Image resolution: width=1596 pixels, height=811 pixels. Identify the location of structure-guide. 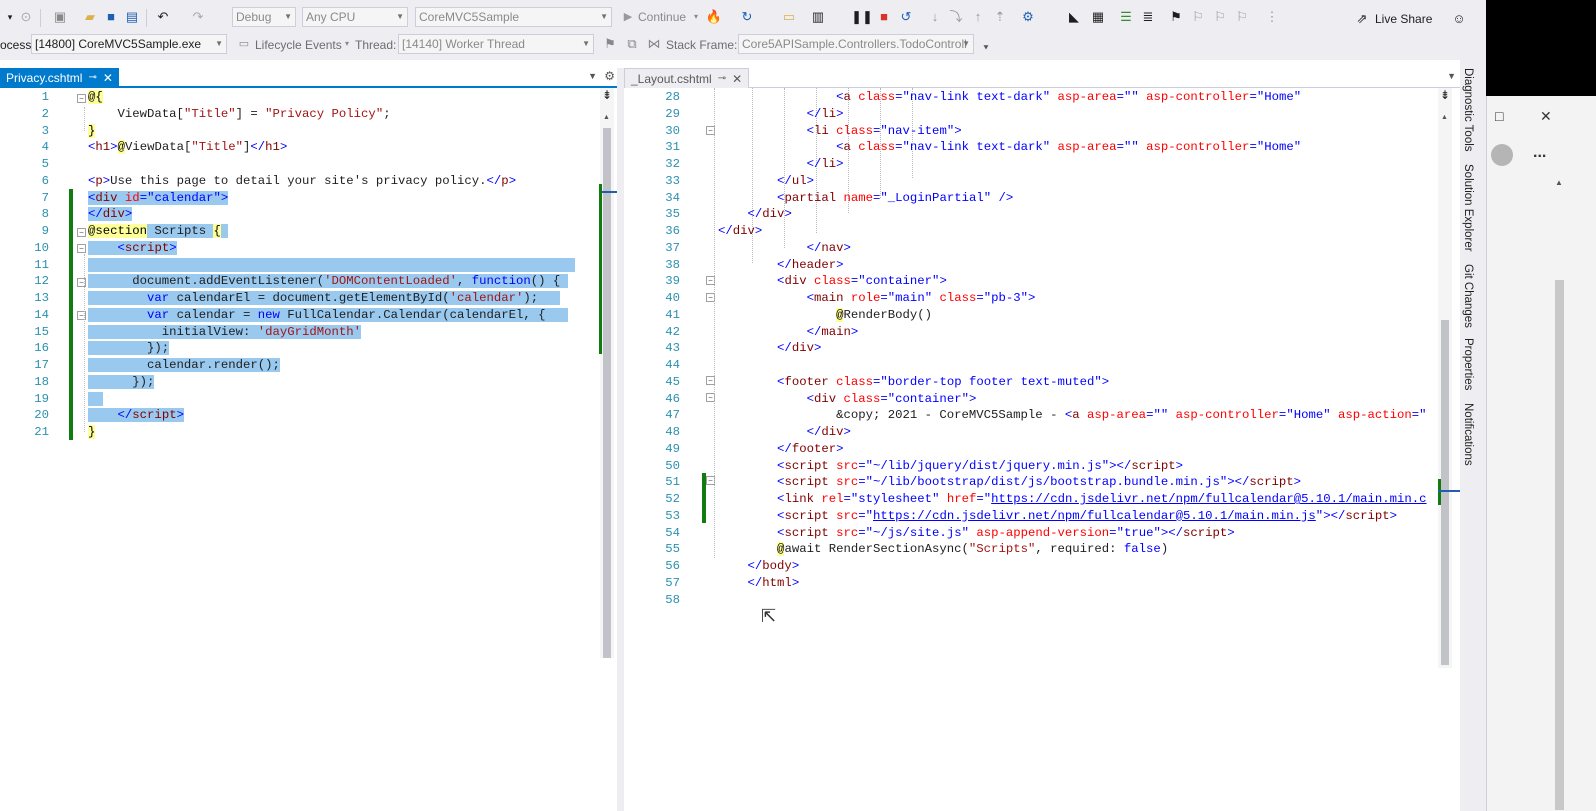
(84, 343).